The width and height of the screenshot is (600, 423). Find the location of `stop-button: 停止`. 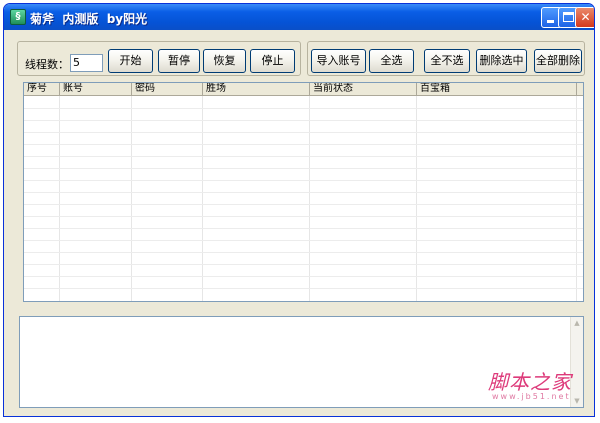

stop-button: 停止 is located at coordinates (272, 61).